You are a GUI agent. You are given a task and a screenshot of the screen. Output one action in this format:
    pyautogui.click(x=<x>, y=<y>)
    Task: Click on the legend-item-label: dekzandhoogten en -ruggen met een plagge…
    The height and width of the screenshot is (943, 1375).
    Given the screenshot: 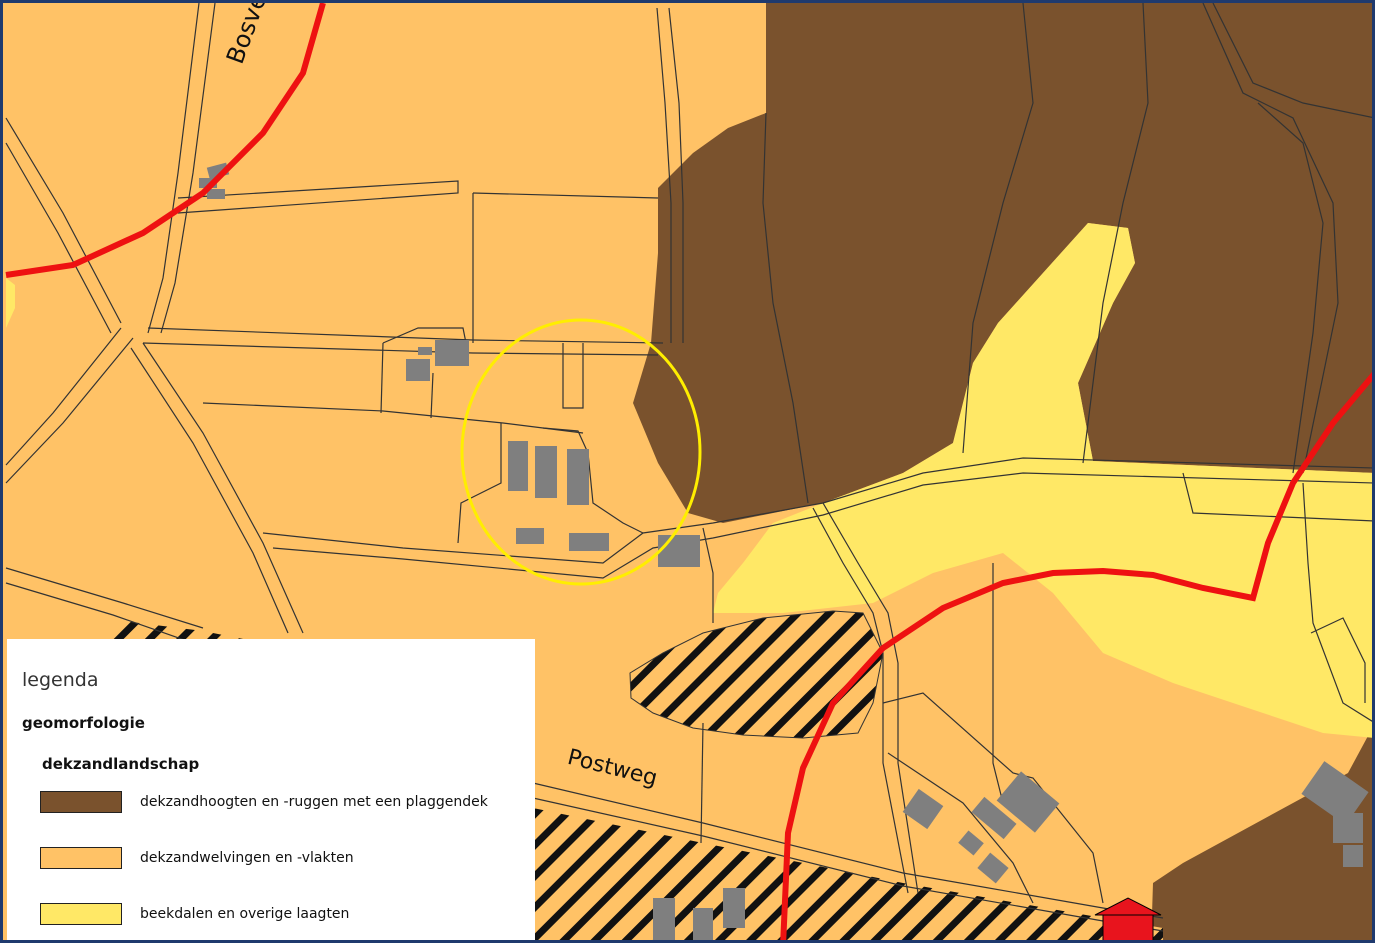 What is the action you would take?
    pyautogui.click(x=314, y=802)
    